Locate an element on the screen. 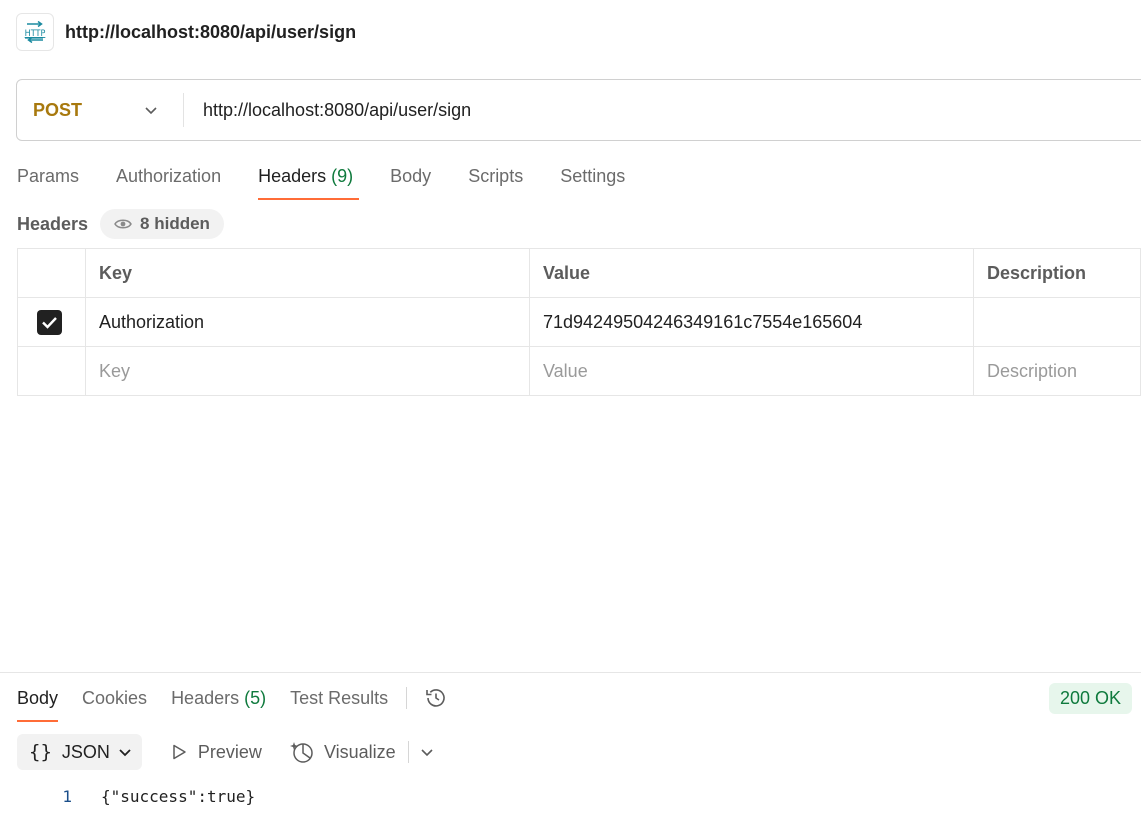 This screenshot has width=1141, height=816. response-tab-headers: Headers (5) is located at coordinates (218, 702).